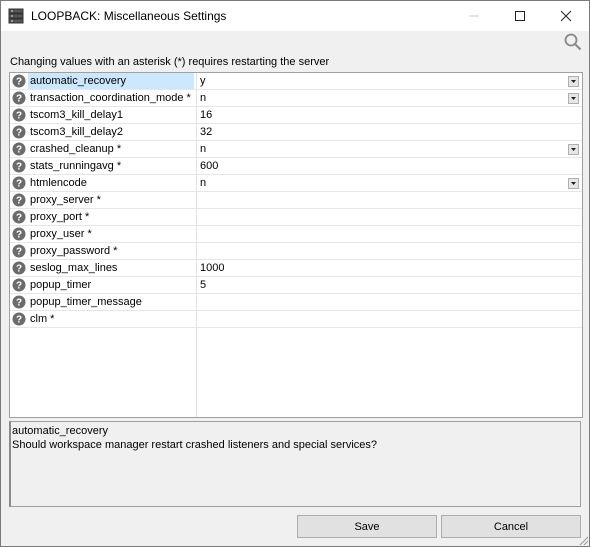 The height and width of the screenshot is (547, 590). Describe the element at coordinates (367, 526) in the screenshot. I see `save-button: Save` at that location.